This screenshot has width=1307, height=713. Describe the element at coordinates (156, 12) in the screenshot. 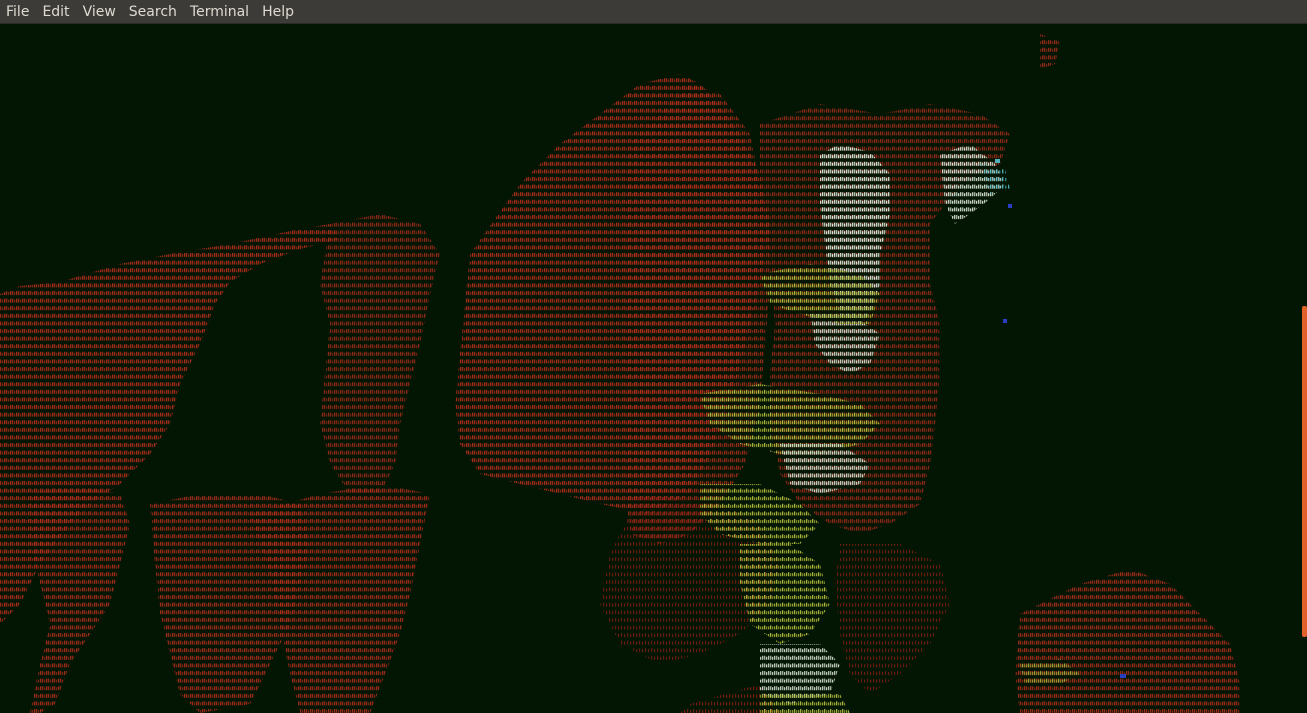

I see `menu-search: Search` at that location.